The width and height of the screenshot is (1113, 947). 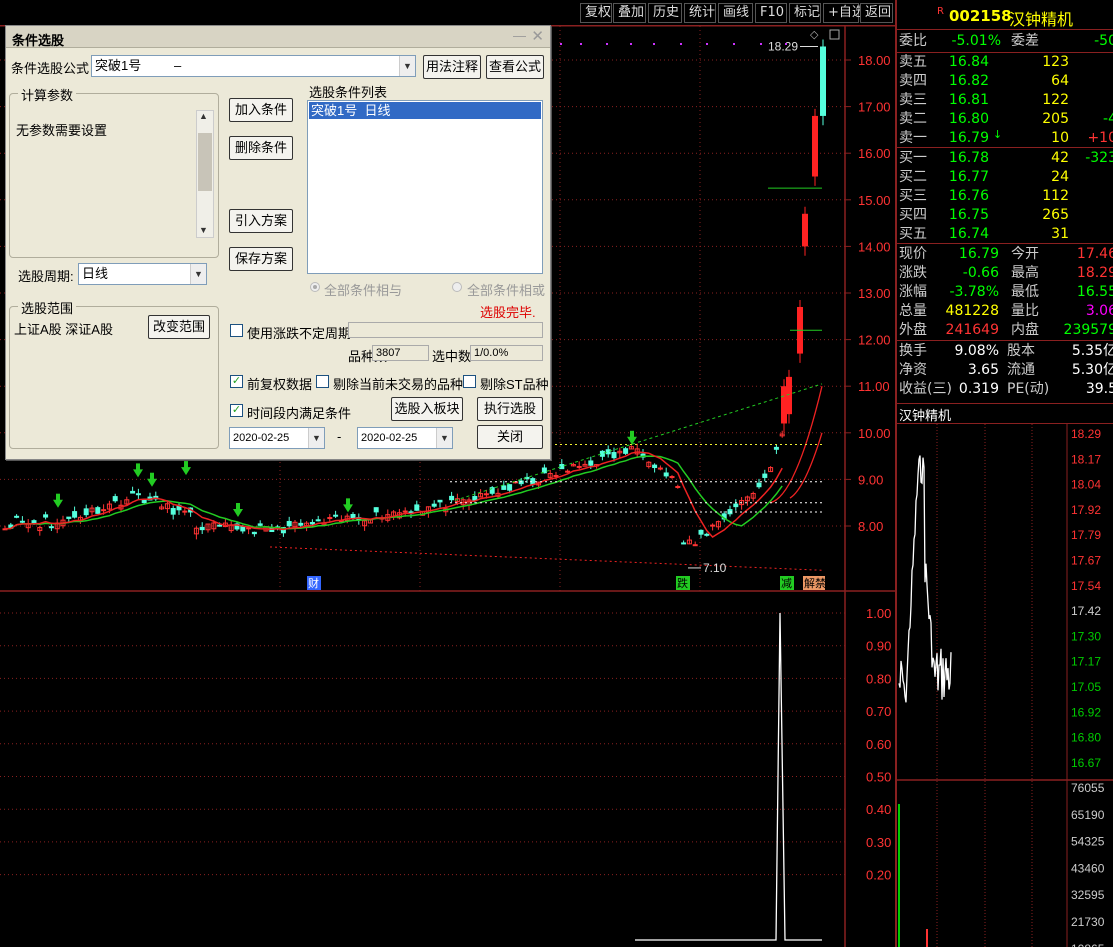 What do you see at coordinates (629, 13) in the screenshot?
I see `toolbar-item: 叠加` at bounding box center [629, 13].